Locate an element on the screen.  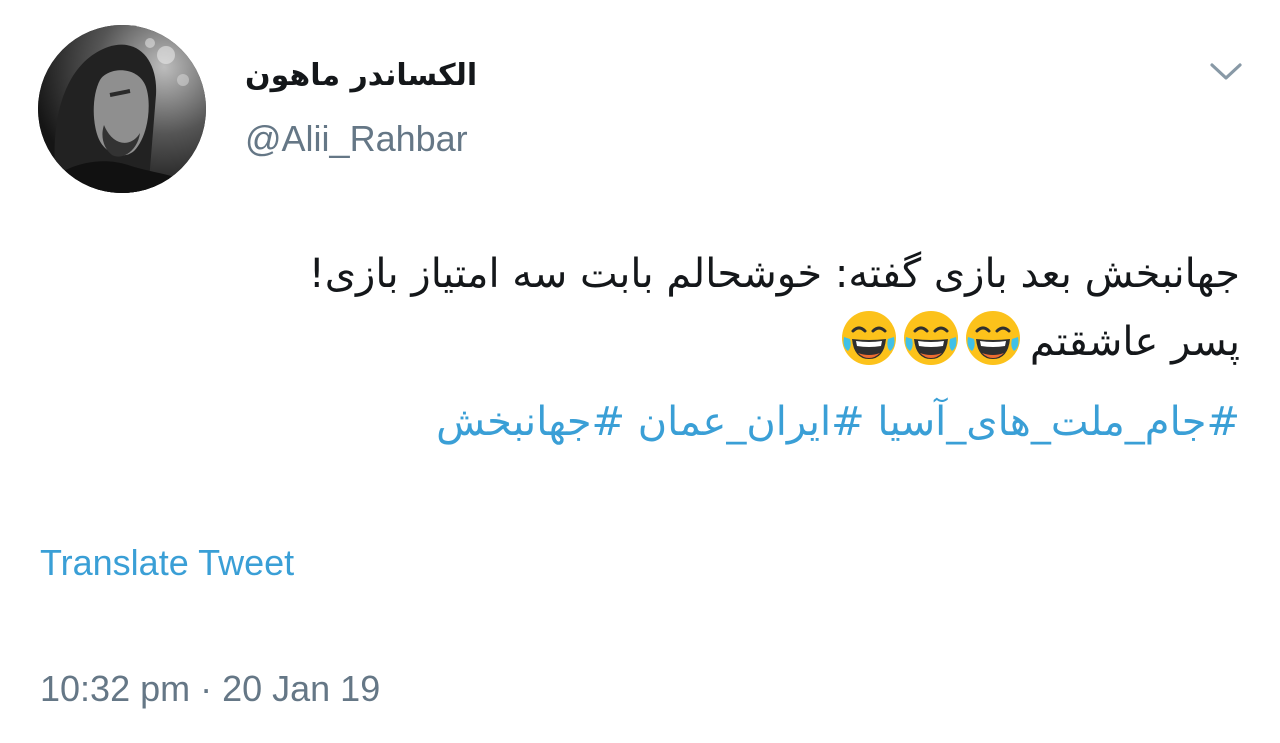
tweet-line-2: پسر عاشقتم is located at coordinates (640, 348).